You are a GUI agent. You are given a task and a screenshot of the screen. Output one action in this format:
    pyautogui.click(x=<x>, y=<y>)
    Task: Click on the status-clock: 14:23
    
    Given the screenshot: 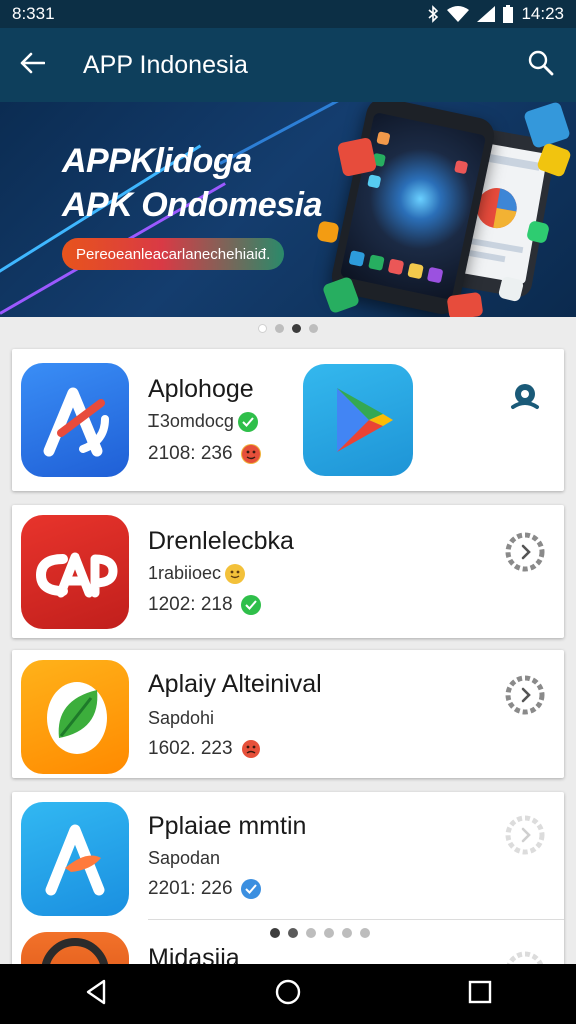 What is the action you would take?
    pyautogui.click(x=542, y=13)
    